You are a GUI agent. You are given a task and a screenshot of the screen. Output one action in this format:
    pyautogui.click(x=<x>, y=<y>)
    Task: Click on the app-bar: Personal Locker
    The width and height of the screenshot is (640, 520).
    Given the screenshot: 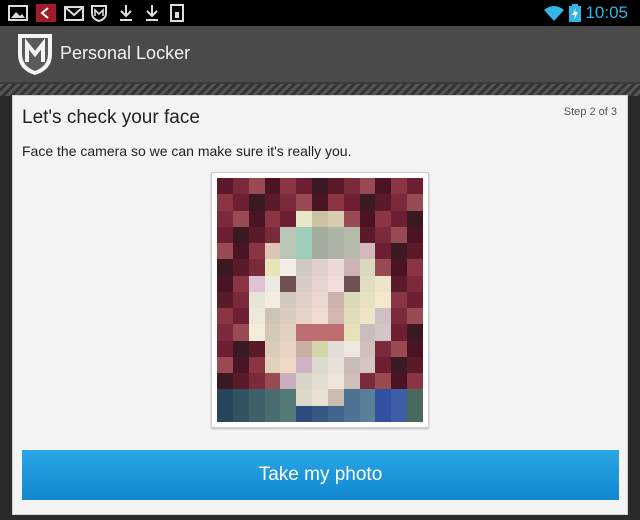 What is the action you would take?
    pyautogui.click(x=320, y=55)
    